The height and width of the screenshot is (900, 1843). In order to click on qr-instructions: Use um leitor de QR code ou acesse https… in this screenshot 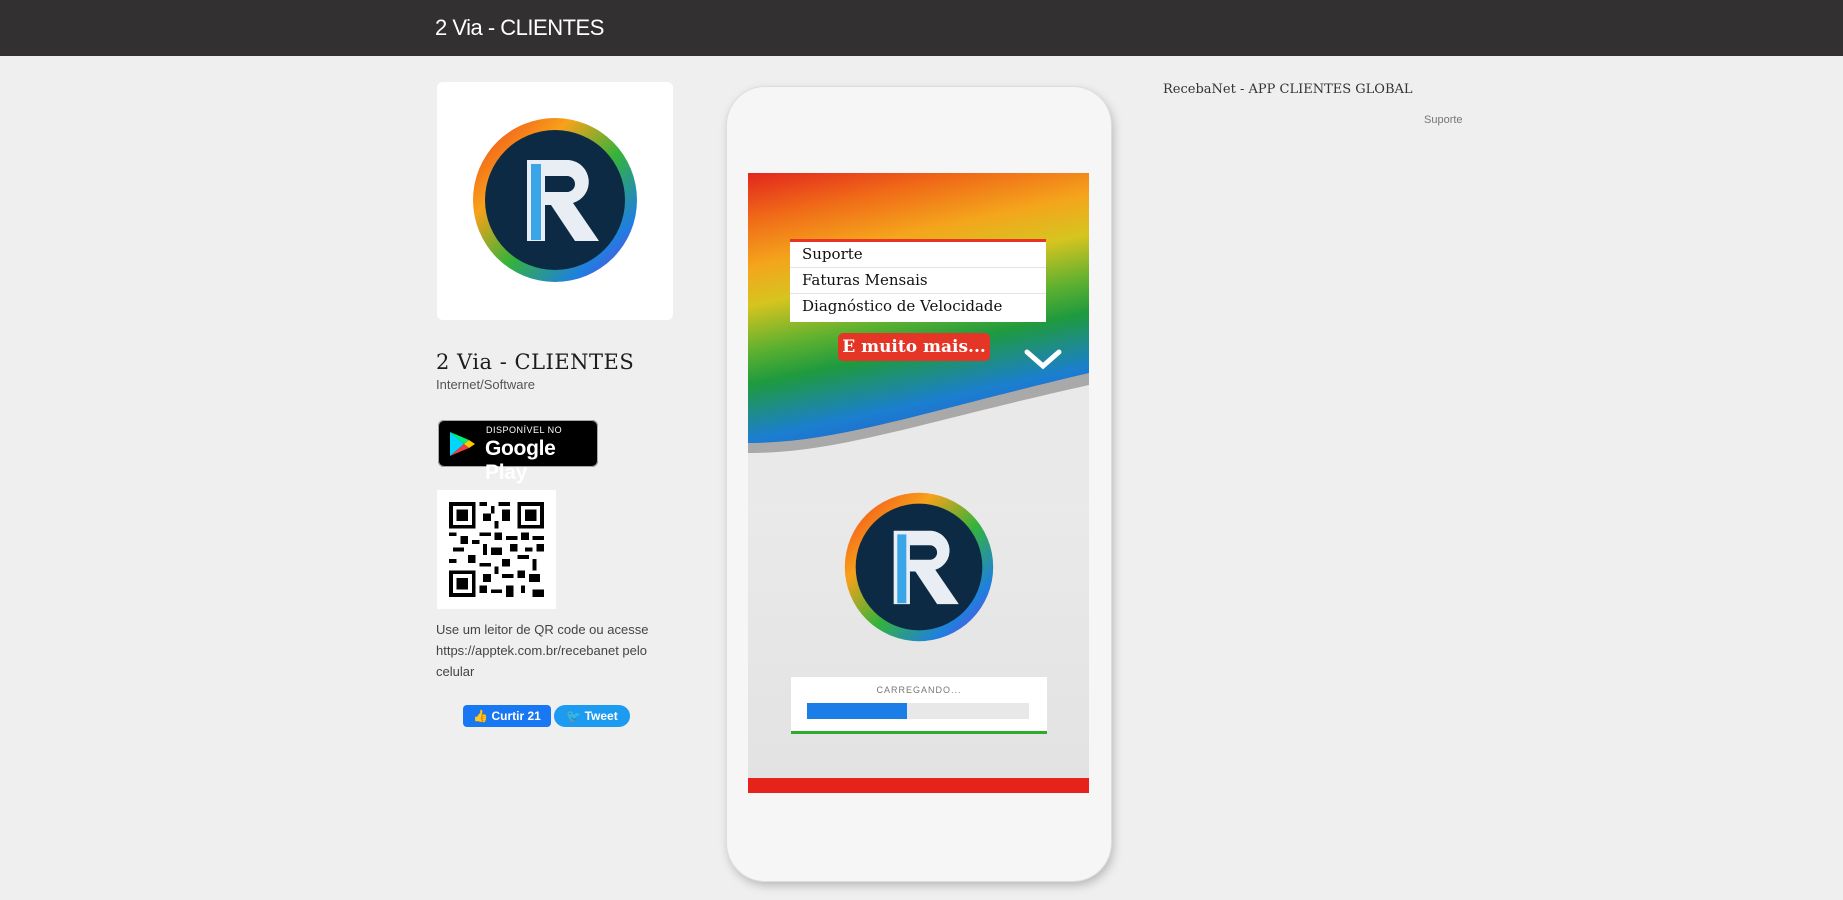, I will do `click(542, 650)`.